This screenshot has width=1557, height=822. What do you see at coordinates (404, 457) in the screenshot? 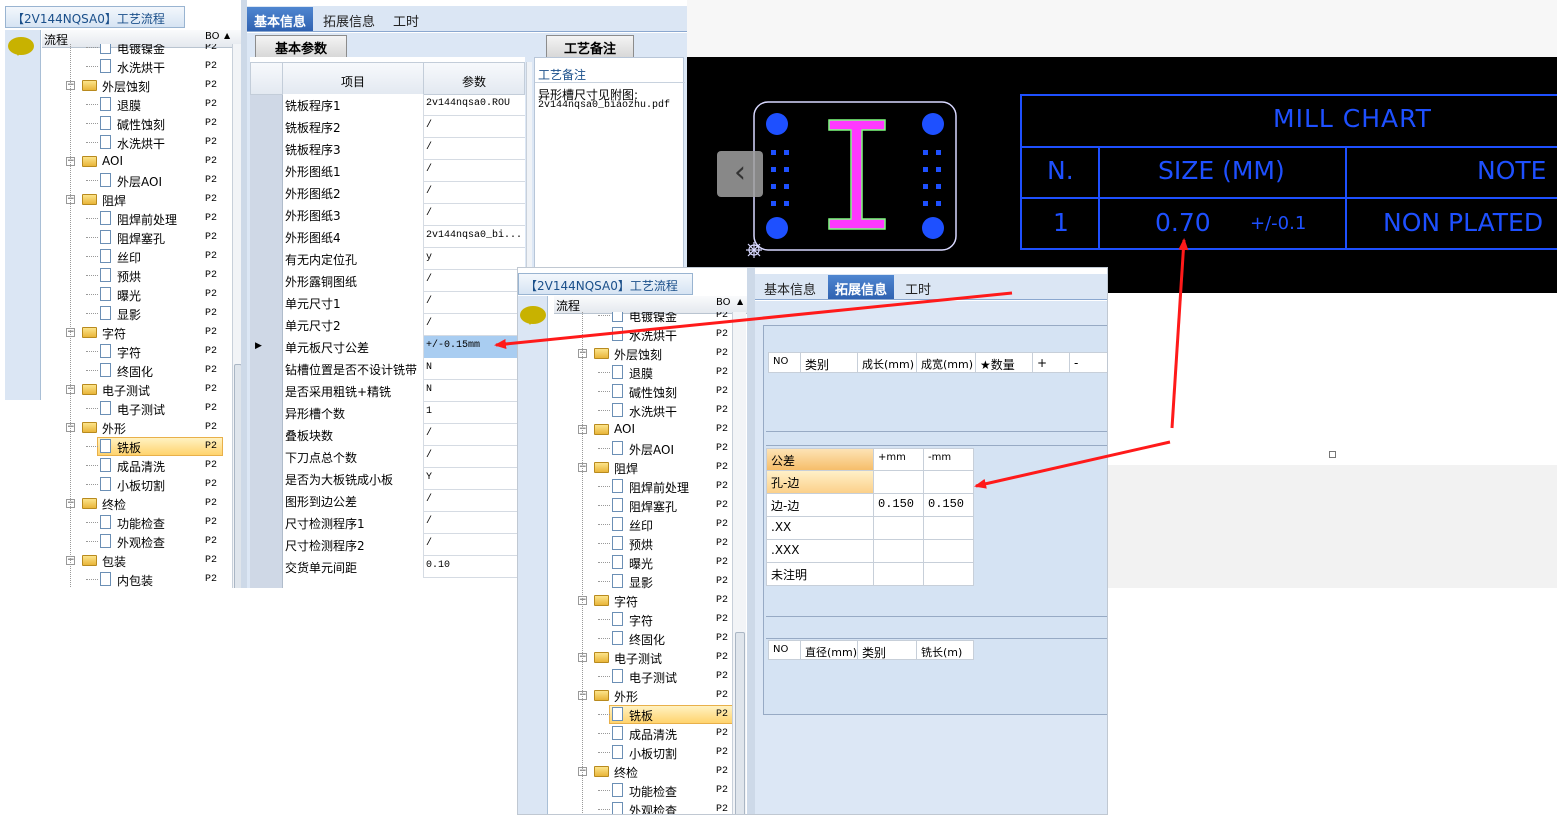
I see `param-row: 下刀点总个数 /` at bounding box center [404, 457].